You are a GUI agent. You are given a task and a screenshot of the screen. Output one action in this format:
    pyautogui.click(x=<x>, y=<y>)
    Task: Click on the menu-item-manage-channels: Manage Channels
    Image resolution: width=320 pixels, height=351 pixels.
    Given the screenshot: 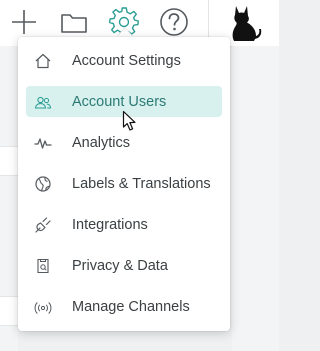 What is the action you would take?
    pyautogui.click(x=124, y=306)
    